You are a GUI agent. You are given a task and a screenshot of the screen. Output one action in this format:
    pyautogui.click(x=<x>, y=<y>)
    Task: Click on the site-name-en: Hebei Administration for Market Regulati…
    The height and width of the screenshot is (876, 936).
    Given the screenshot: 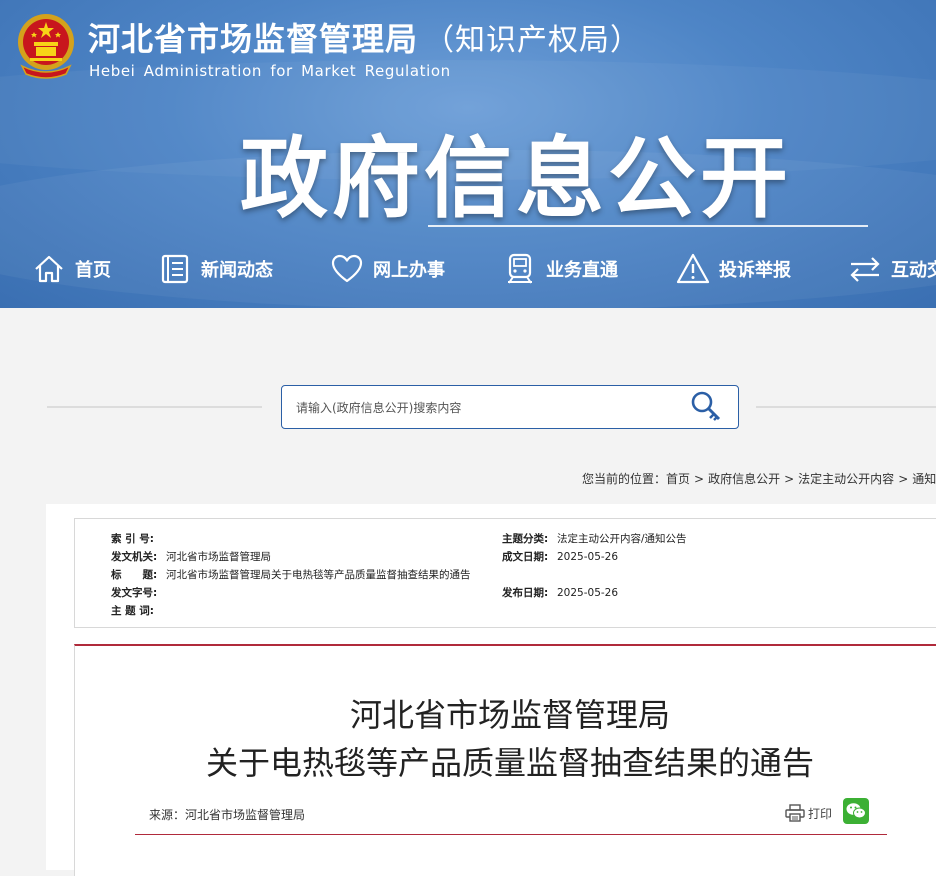 What is the action you would take?
    pyautogui.click(x=270, y=71)
    